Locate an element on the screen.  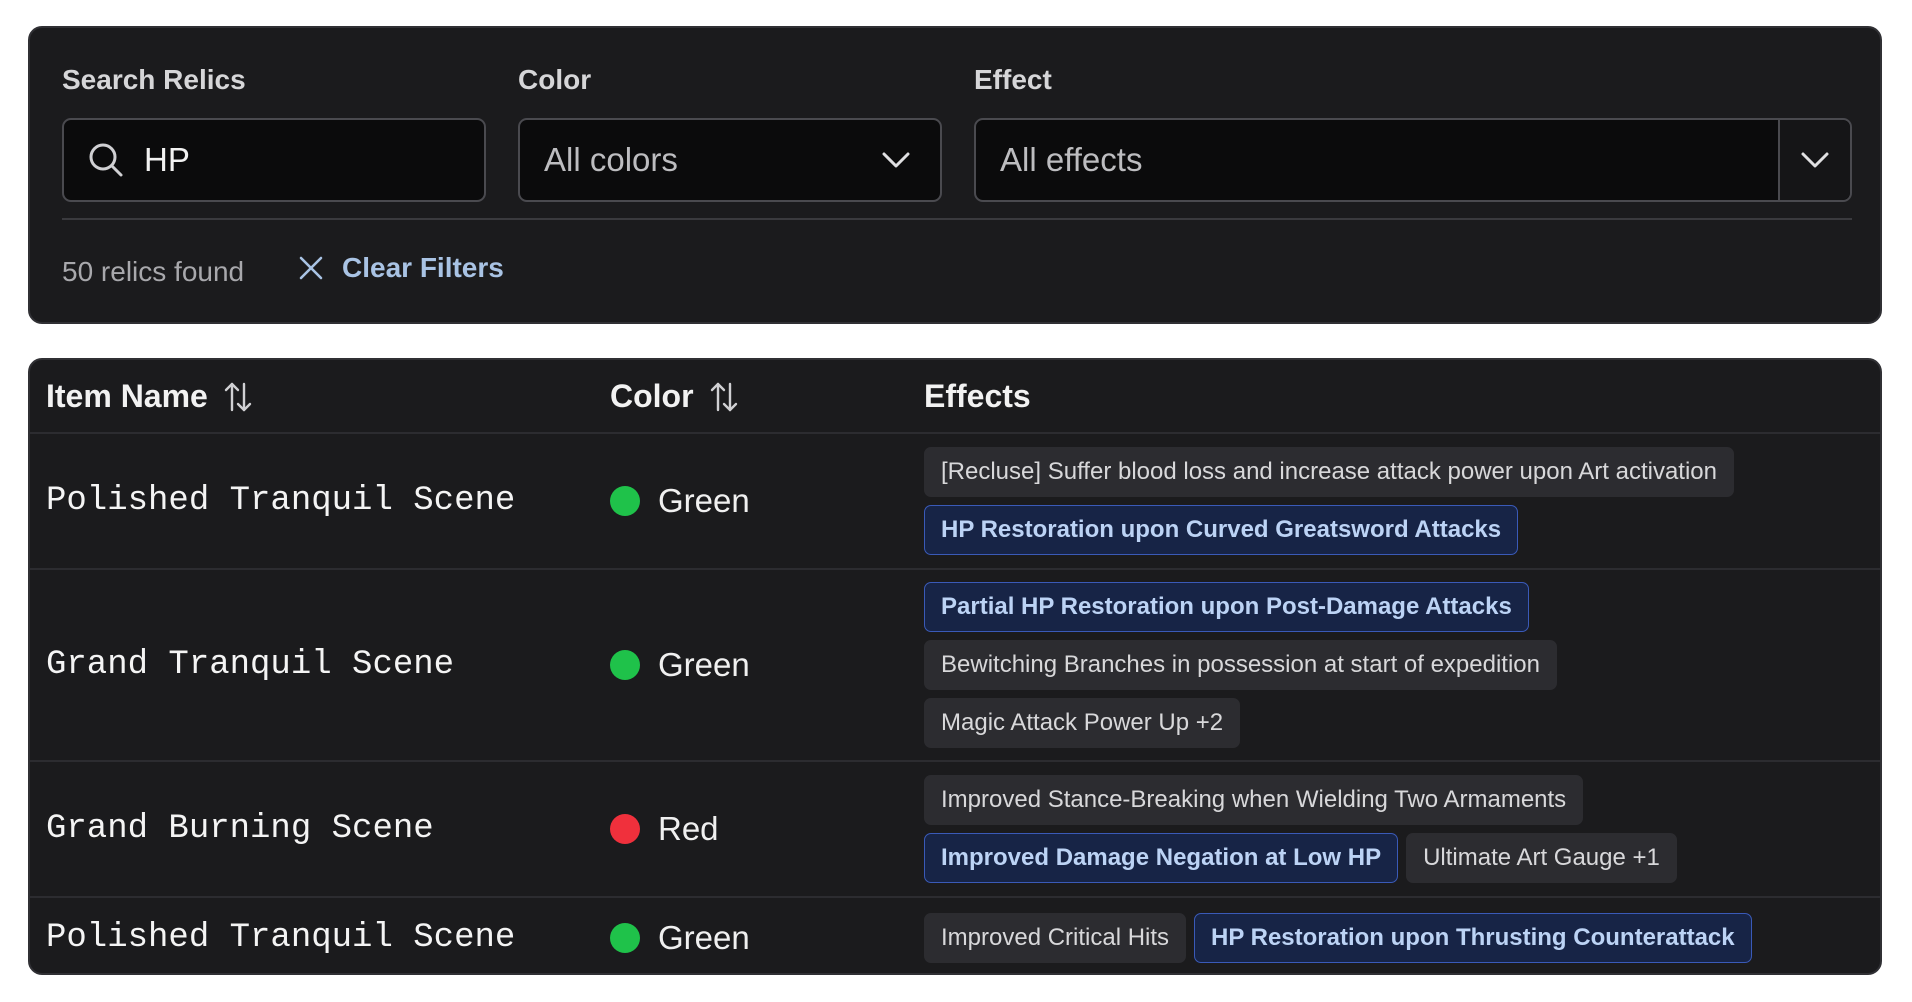
effect-dropdown-toggle is located at coordinates (1814, 160).